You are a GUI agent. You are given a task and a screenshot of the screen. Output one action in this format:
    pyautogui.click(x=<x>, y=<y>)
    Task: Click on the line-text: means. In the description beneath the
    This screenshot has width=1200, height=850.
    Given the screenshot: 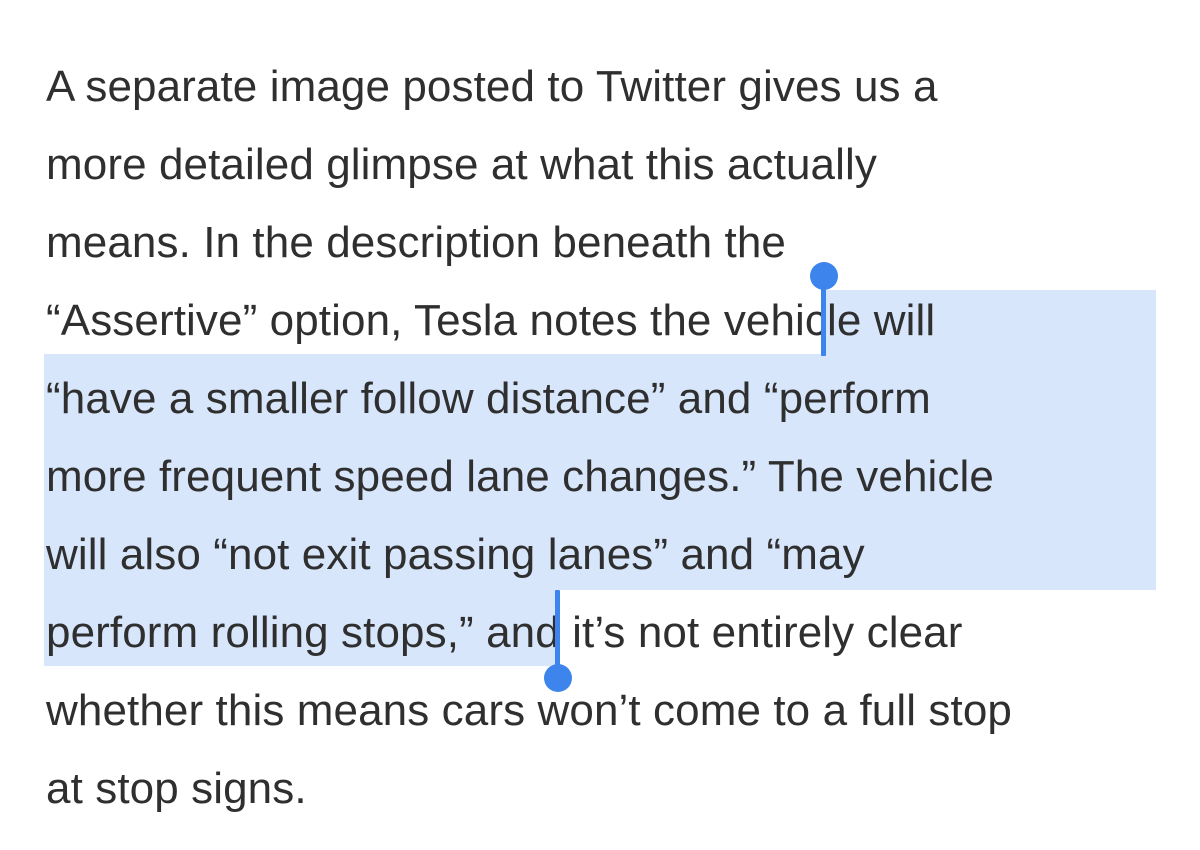 What is the action you would take?
    pyautogui.click(x=416, y=242)
    